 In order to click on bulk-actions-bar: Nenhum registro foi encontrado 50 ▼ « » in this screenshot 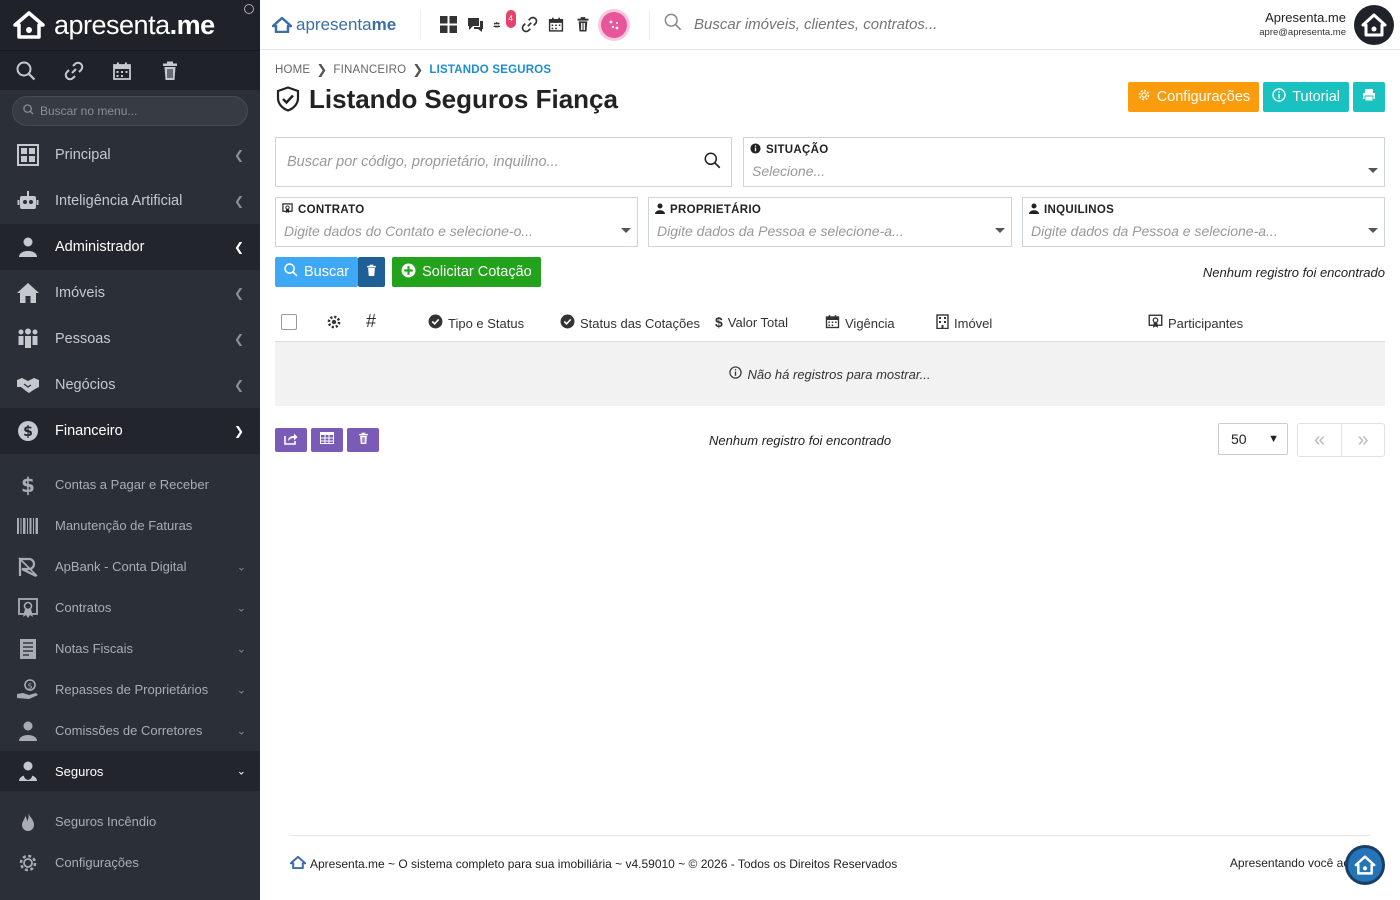, I will do `click(830, 440)`.